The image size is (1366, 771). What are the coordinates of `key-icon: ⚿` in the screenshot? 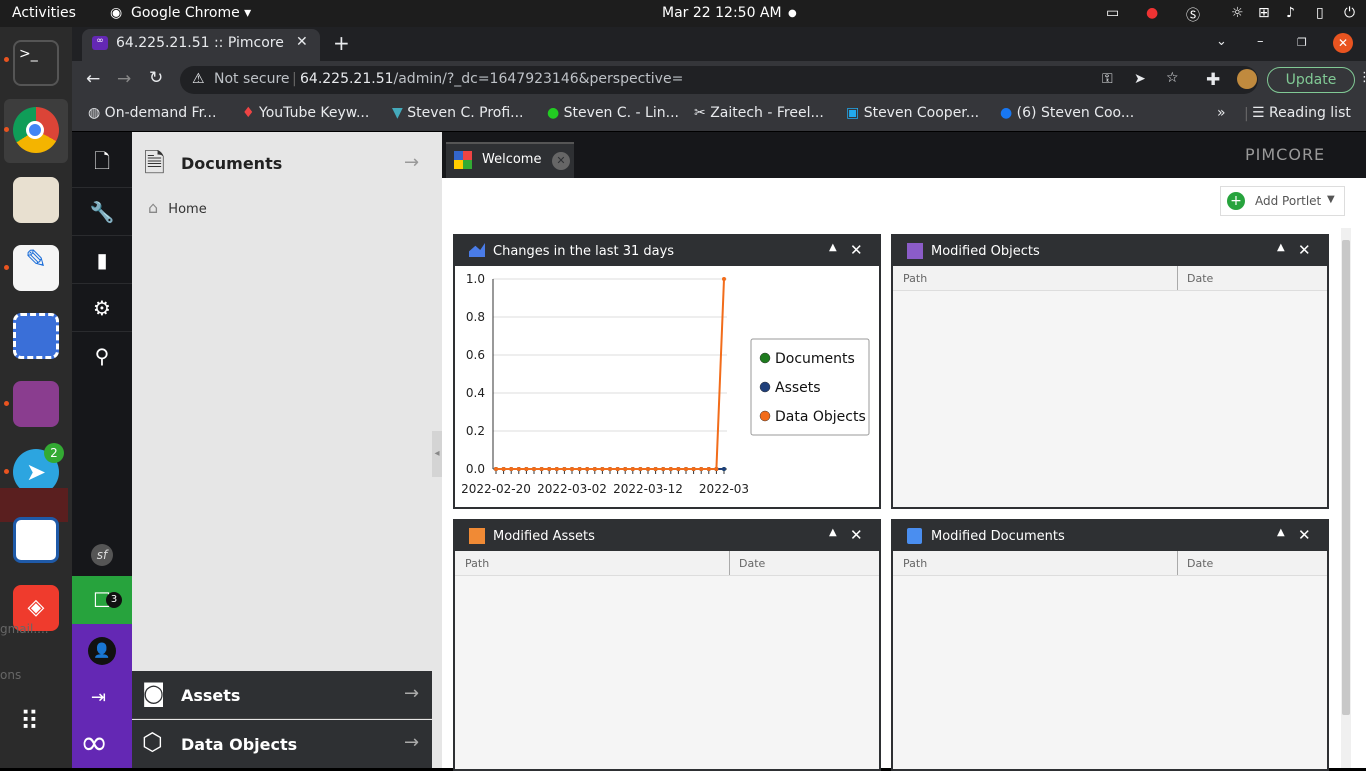 It's located at (1107, 79).